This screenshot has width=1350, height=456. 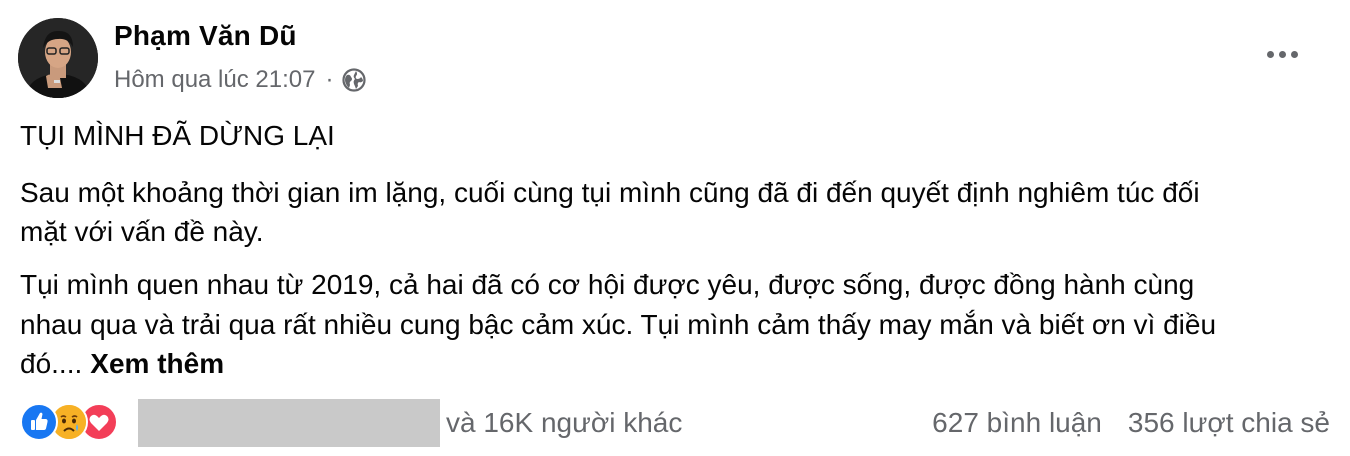 I want to click on author-name: Phạm Văn Dũ, so click(x=205, y=36).